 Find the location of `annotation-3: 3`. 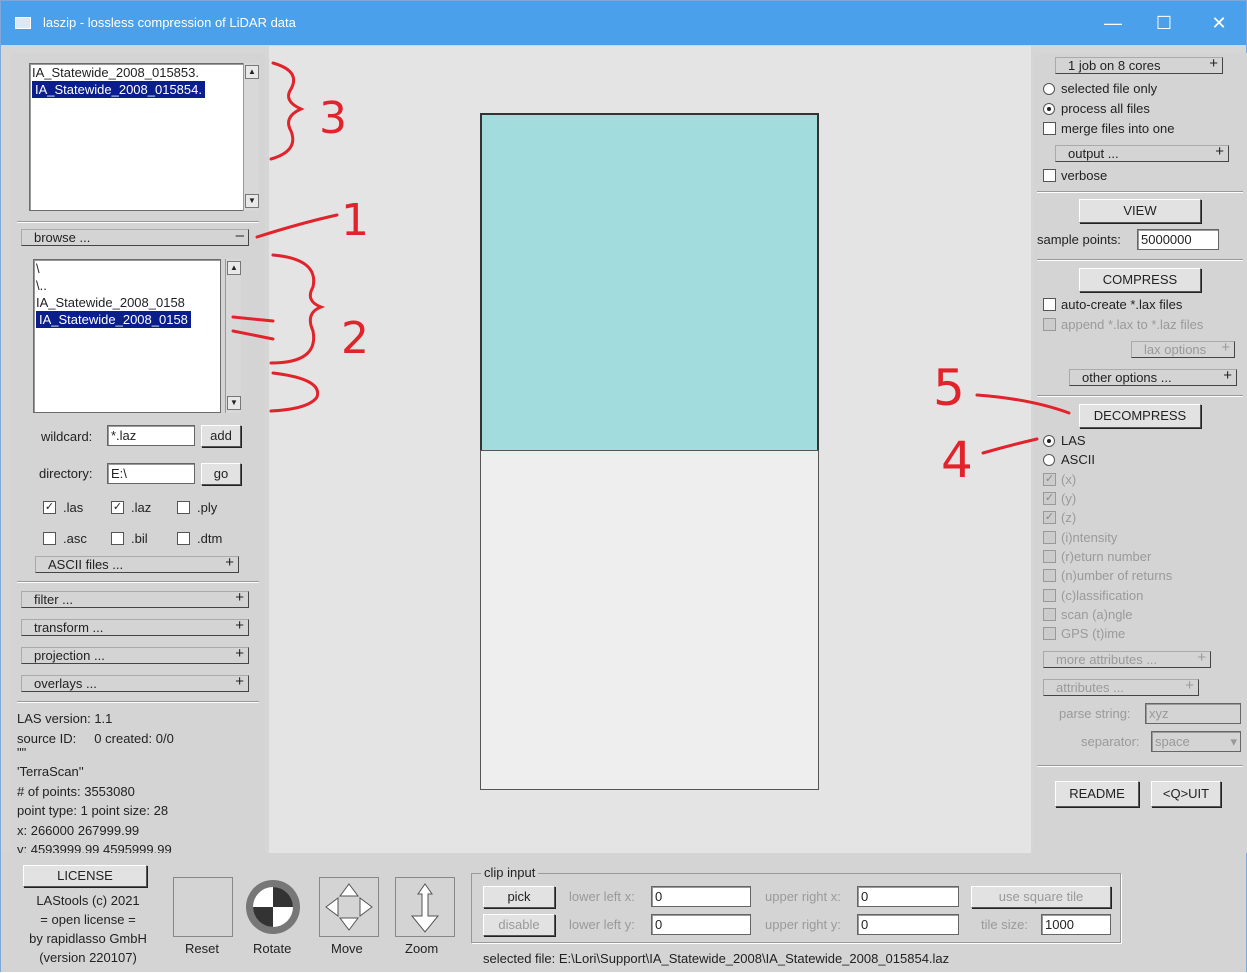

annotation-3: 3 is located at coordinates (333, 118).